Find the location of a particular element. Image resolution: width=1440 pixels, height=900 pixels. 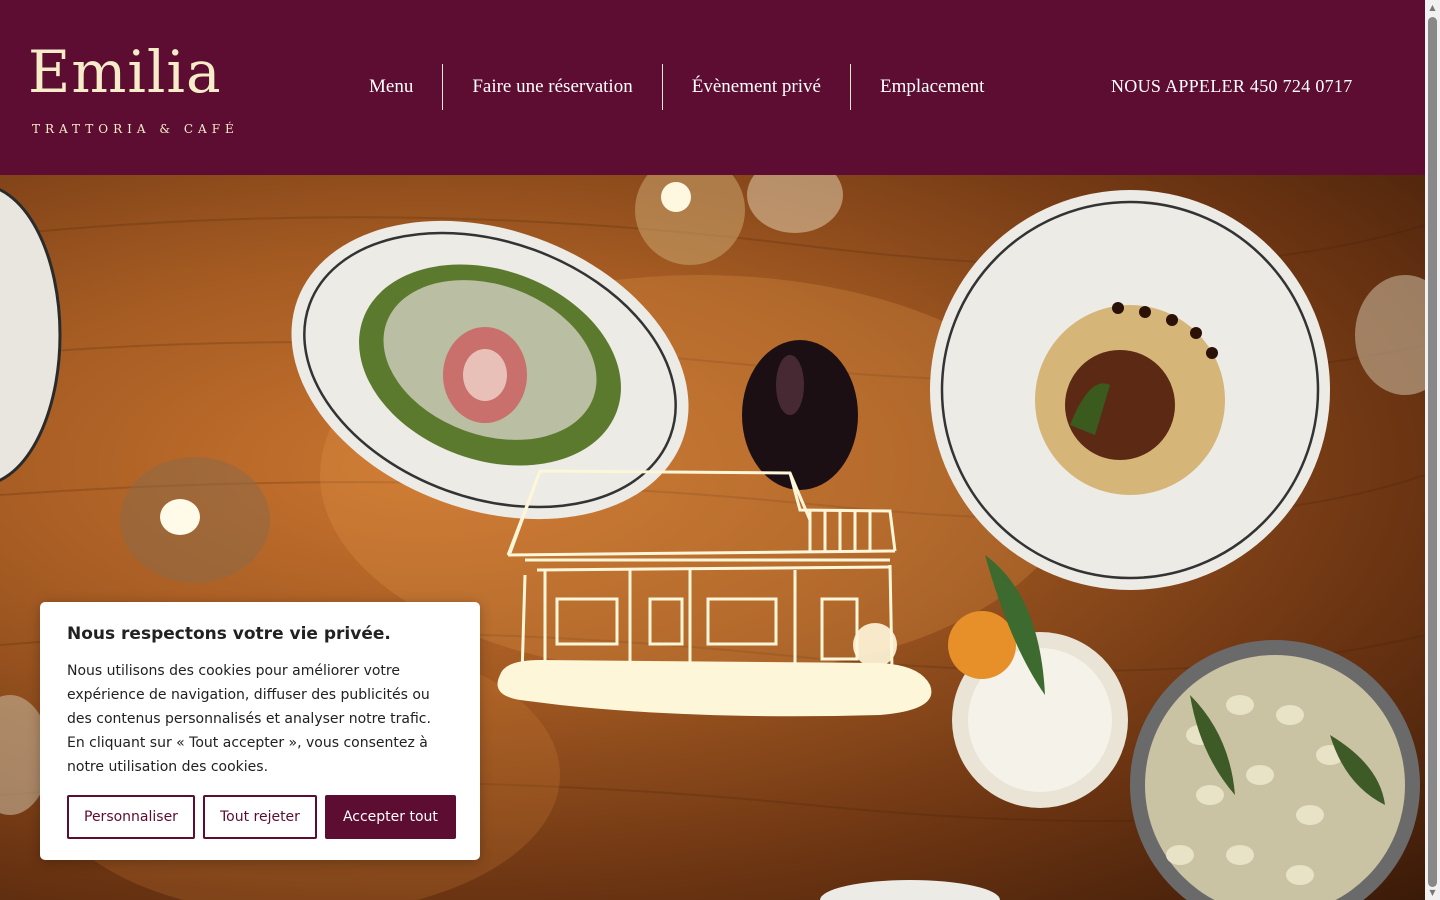

logo-tagline: TRATTORIA & CAFÉ is located at coordinates (135, 129).